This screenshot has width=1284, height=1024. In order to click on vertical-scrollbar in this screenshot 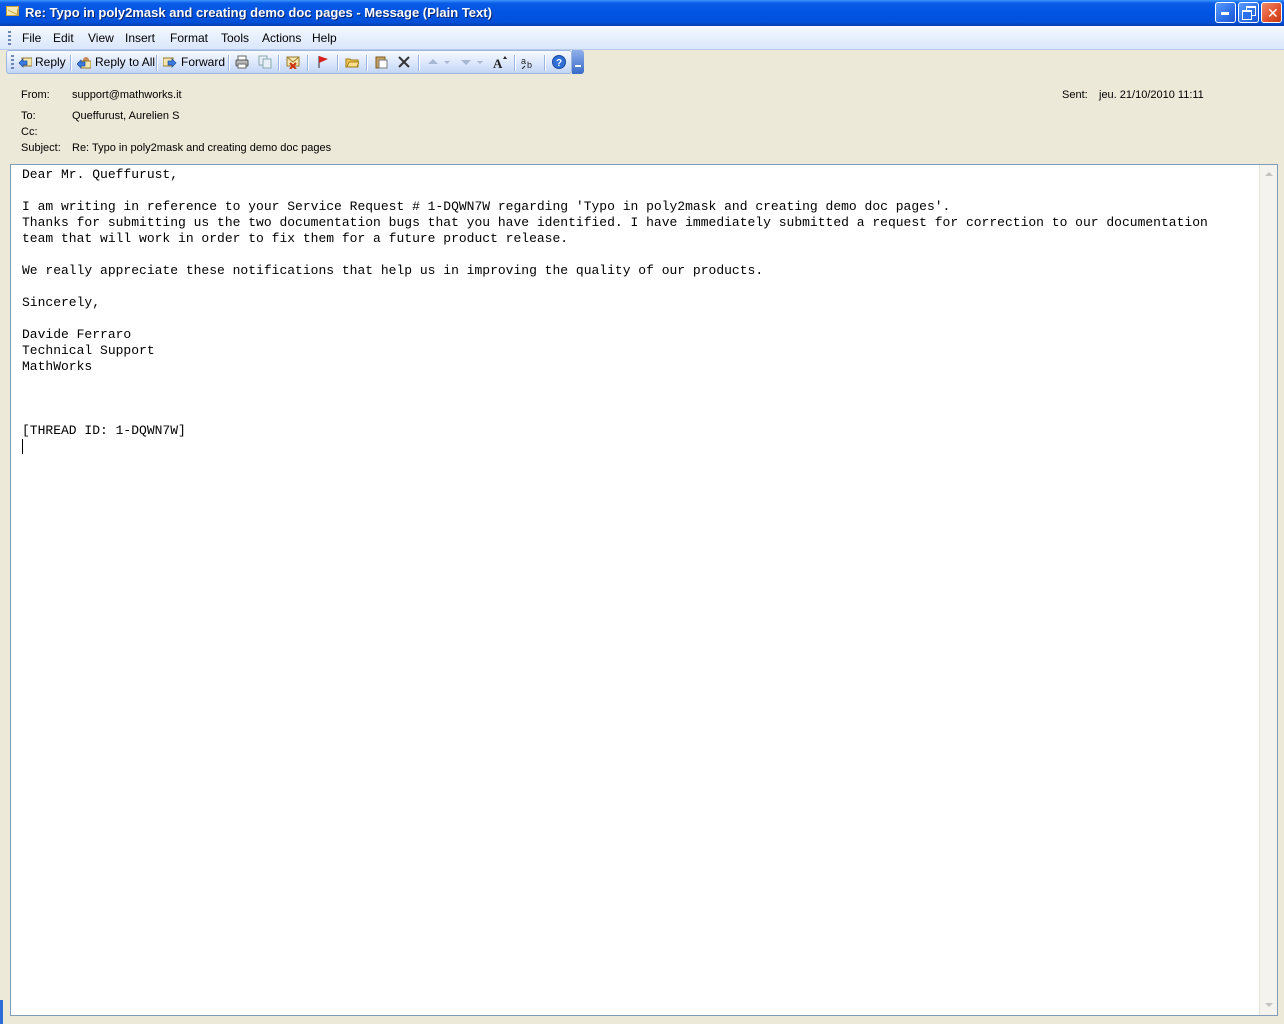, I will do `click(1268, 590)`.